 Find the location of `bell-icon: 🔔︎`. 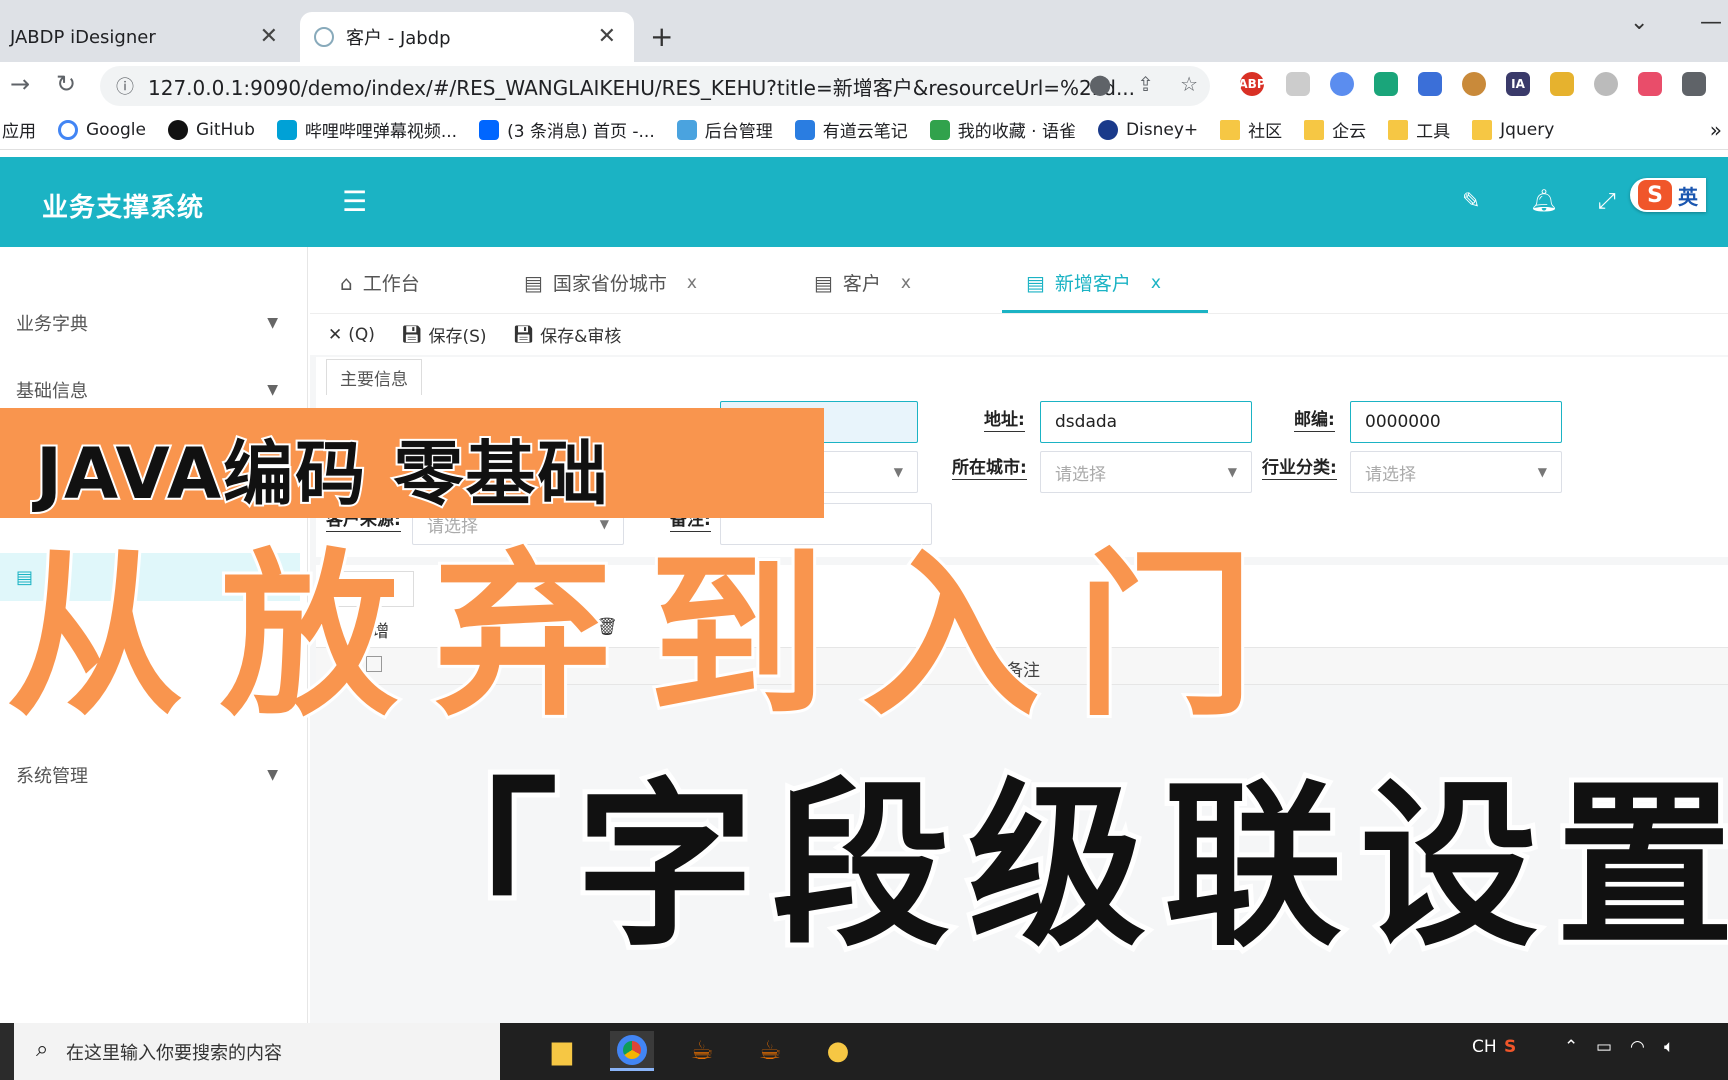

bell-icon: 🔔︎ is located at coordinates (1544, 201).